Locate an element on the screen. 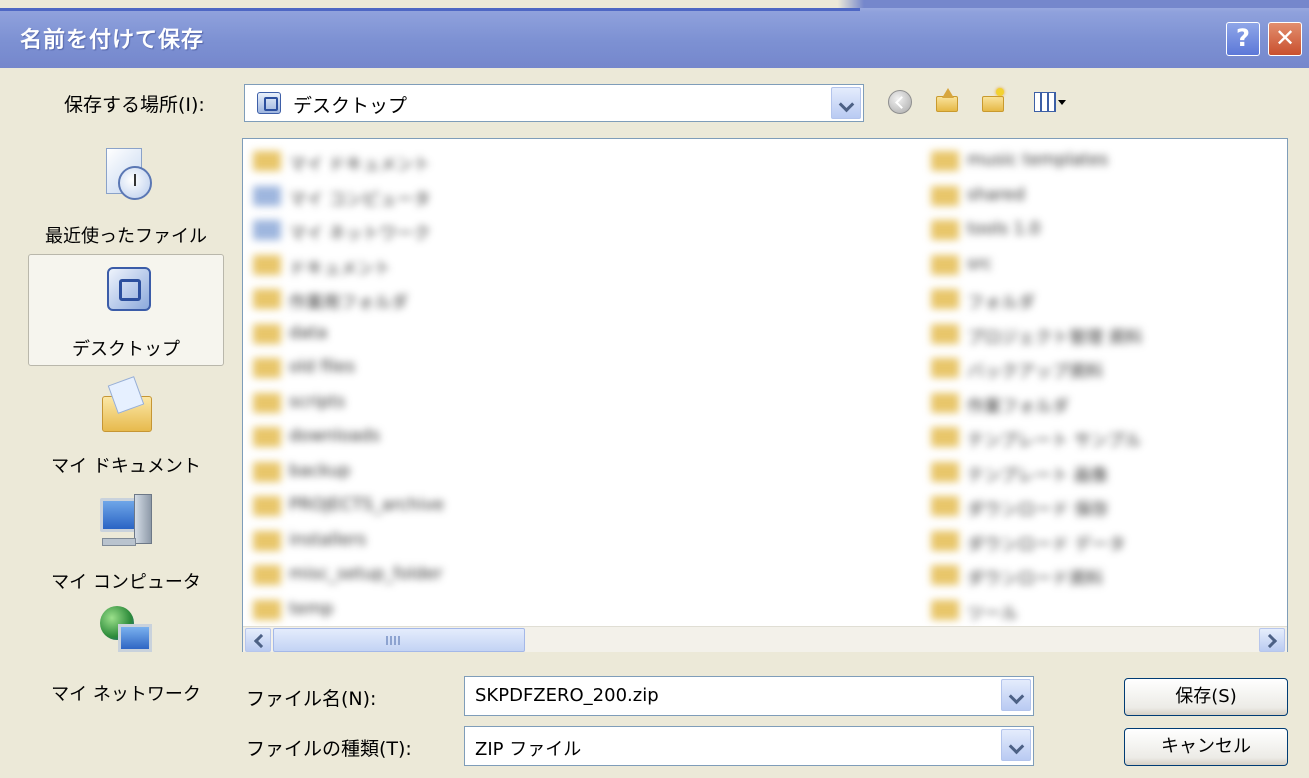 The width and height of the screenshot is (1309, 778). file-type-label: ファイルの種類(T): is located at coordinates (329, 749).